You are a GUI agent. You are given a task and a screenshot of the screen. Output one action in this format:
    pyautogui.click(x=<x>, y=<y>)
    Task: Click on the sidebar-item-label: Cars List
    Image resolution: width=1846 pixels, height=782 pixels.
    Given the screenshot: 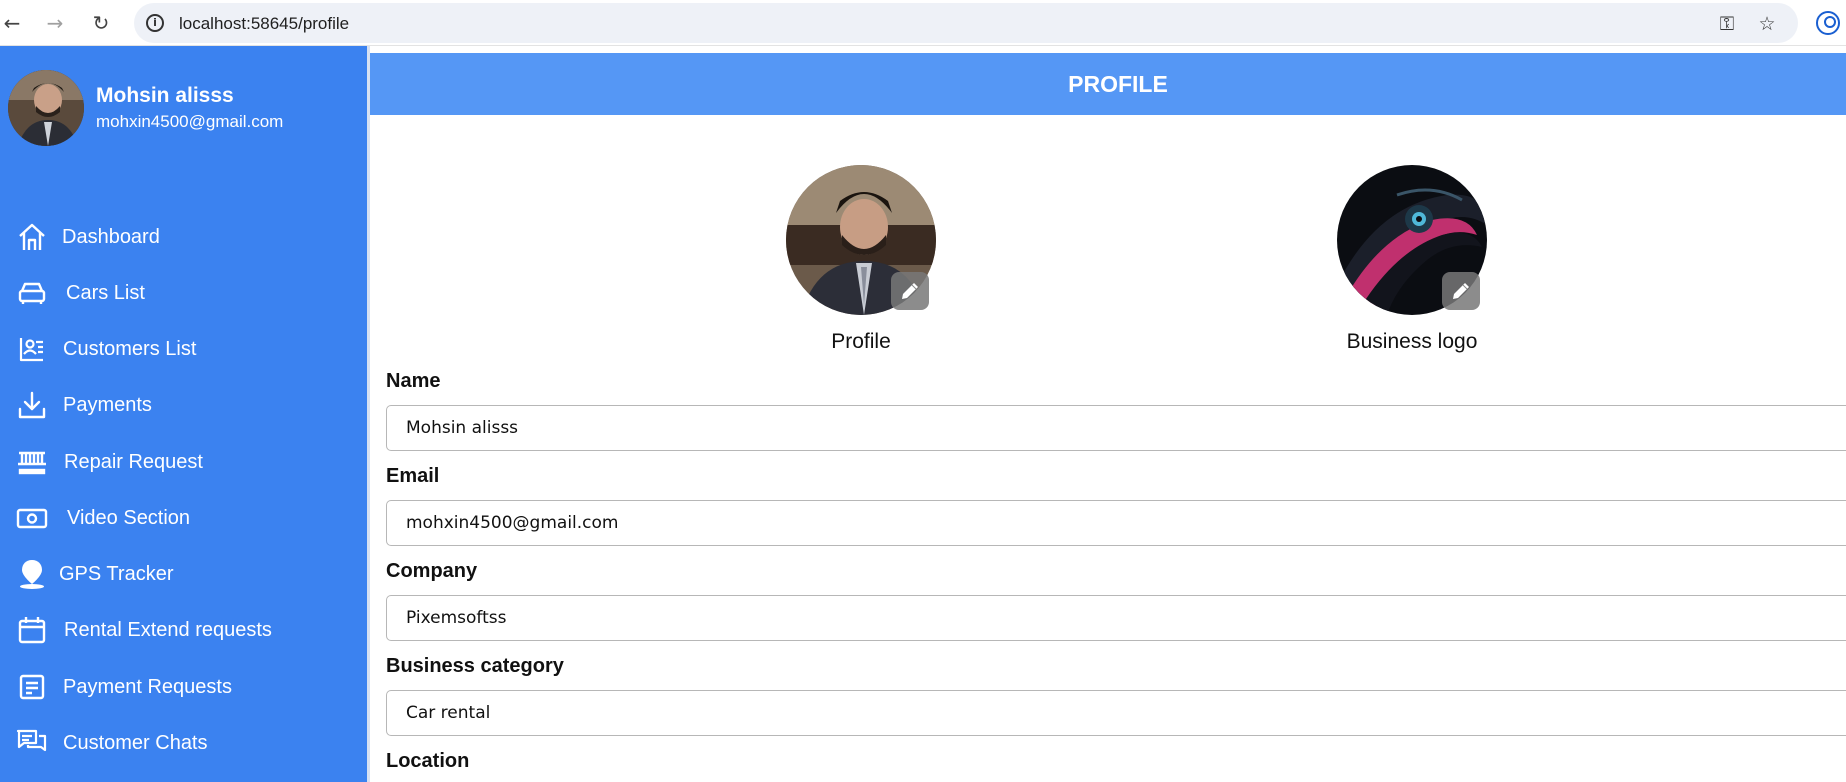 What is the action you would take?
    pyautogui.click(x=105, y=292)
    